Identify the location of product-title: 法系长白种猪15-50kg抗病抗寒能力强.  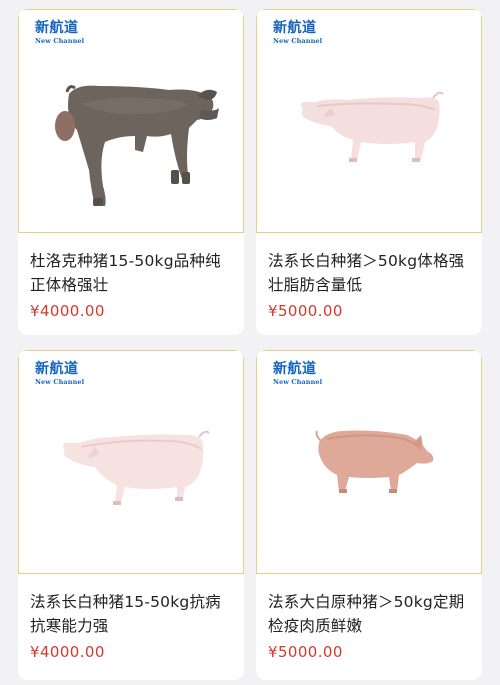
(132, 614).